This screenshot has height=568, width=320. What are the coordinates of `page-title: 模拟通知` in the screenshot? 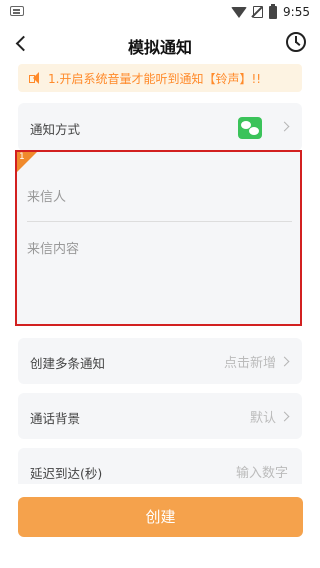 It's located at (159, 47).